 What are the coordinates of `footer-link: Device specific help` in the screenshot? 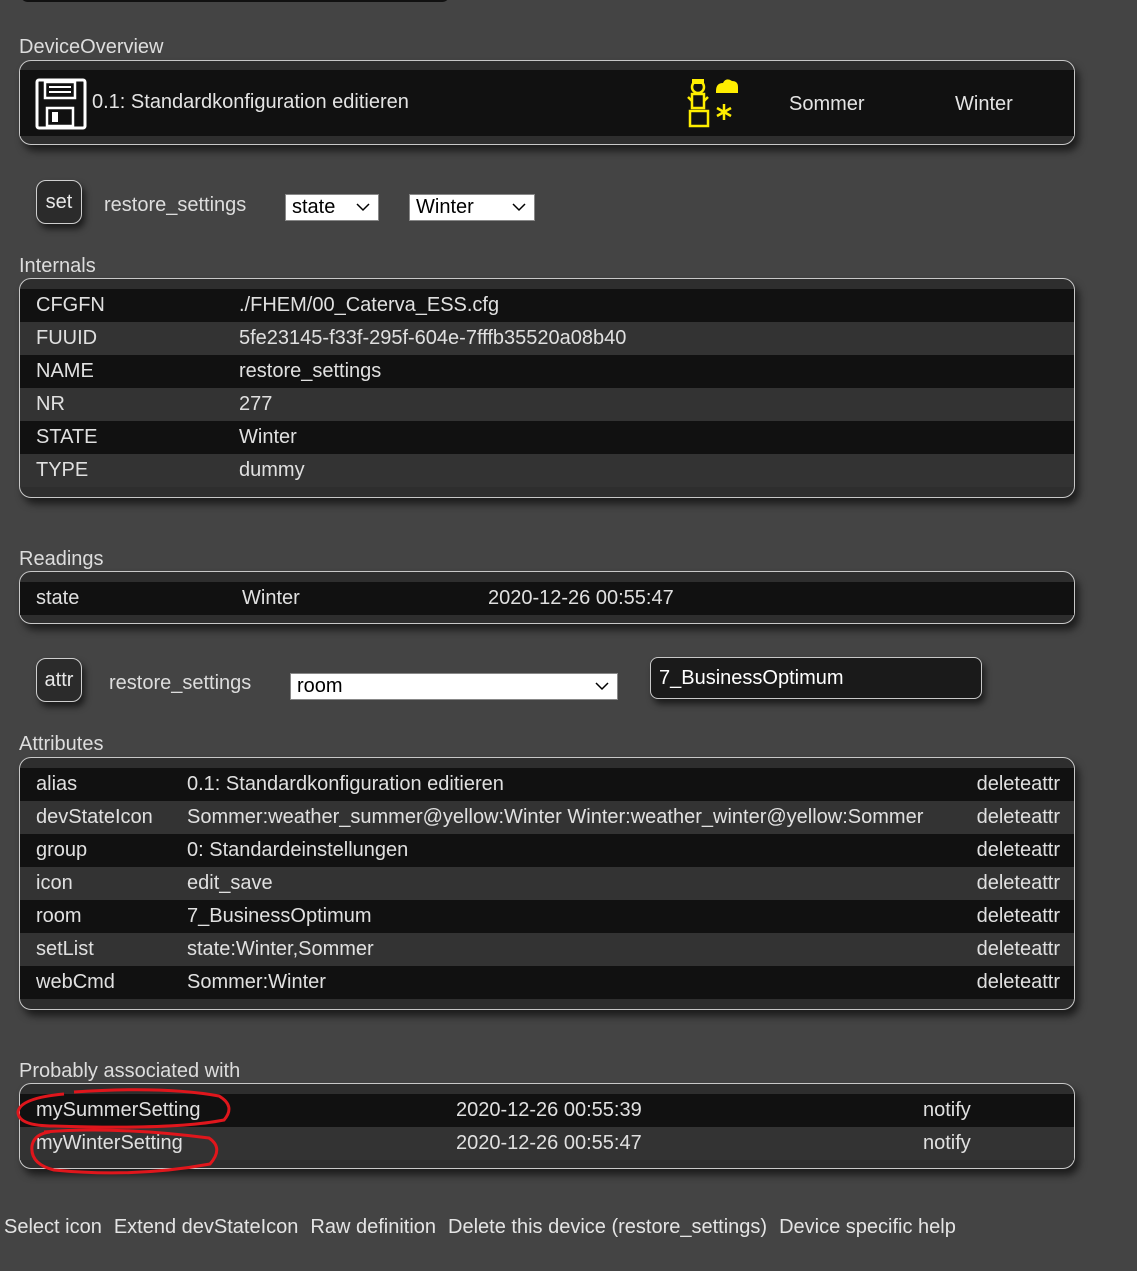 It's located at (867, 1227).